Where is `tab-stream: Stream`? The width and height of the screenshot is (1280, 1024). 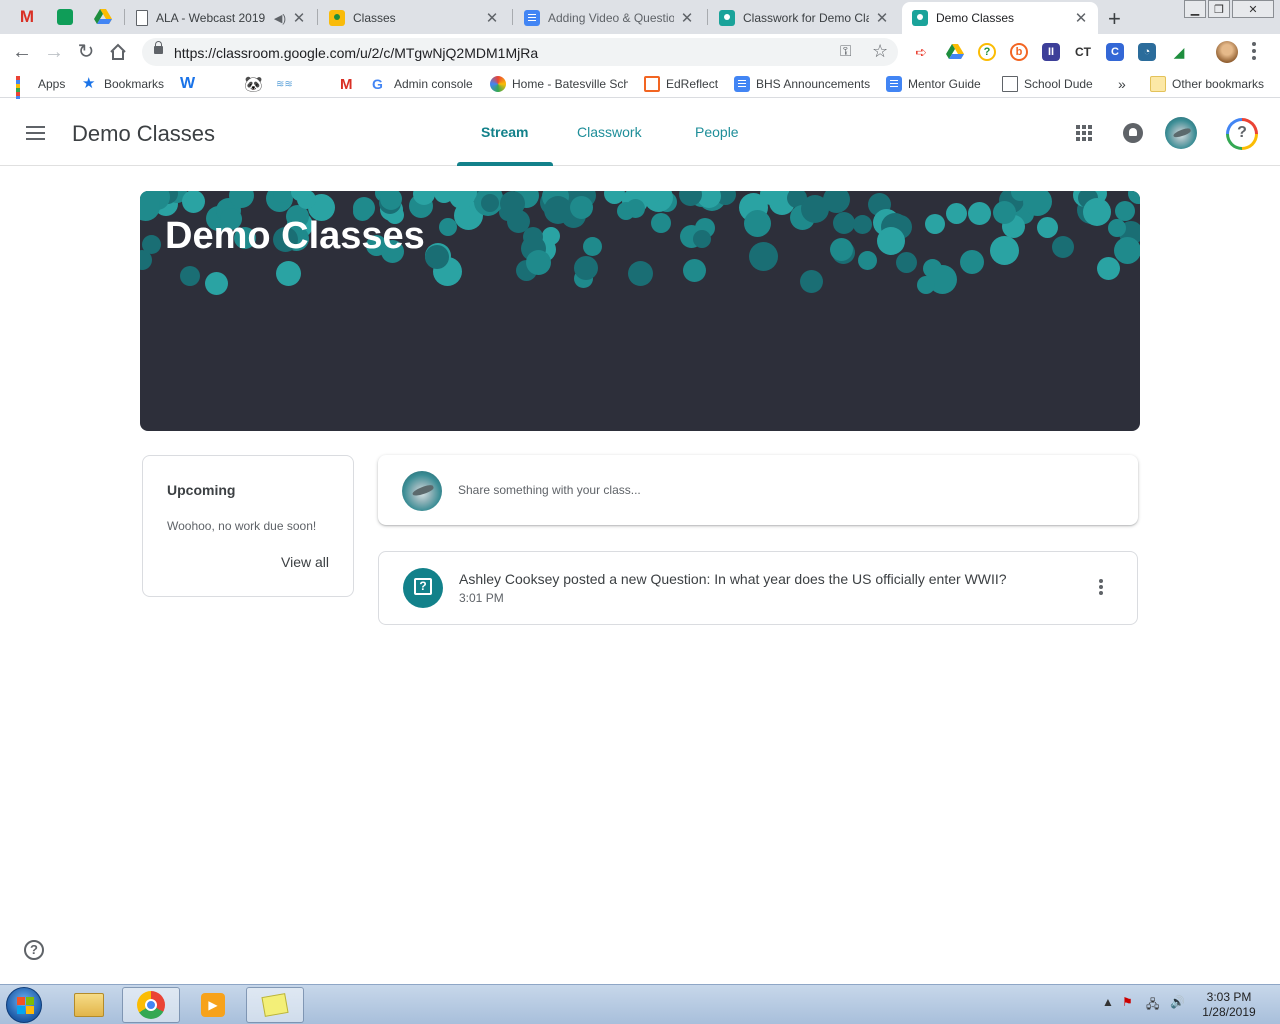
tab-stream: Stream is located at coordinates (504, 132).